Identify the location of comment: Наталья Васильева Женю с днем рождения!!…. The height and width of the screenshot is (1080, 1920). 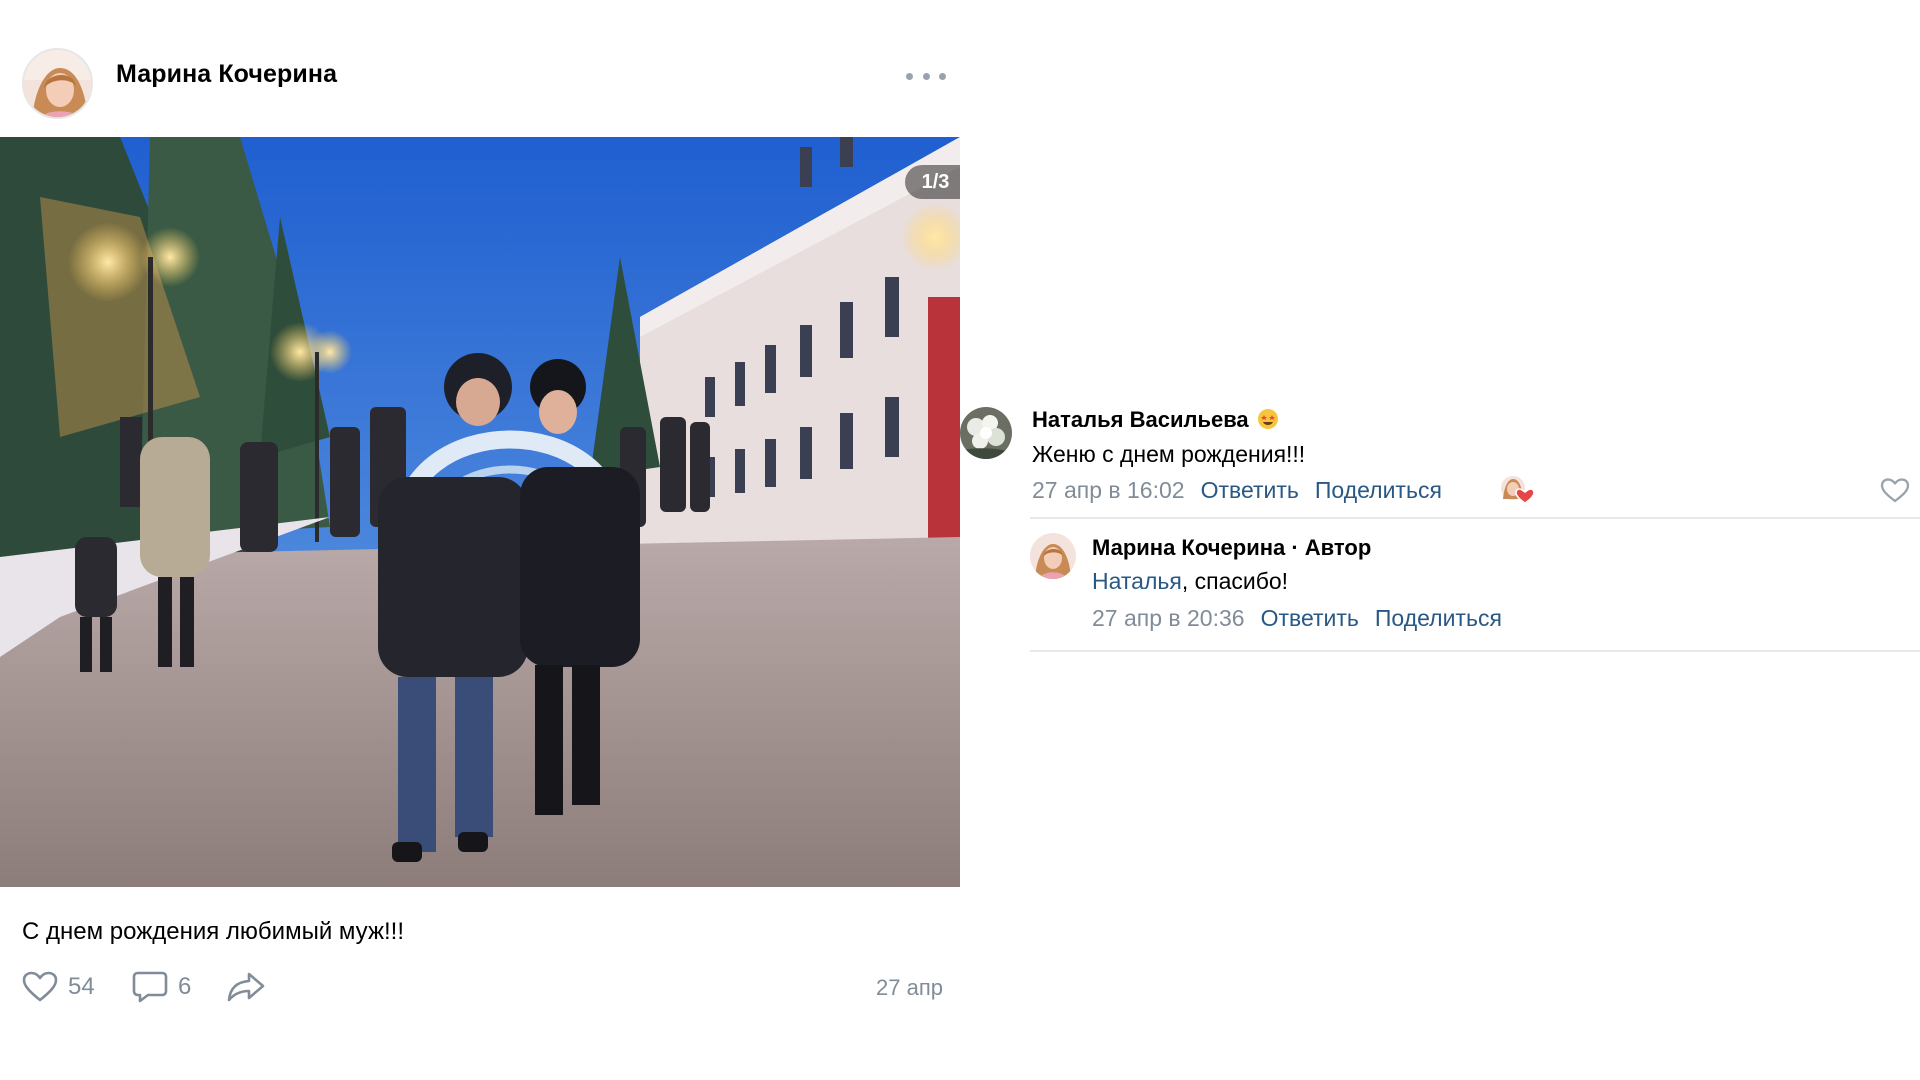
(1440, 462).